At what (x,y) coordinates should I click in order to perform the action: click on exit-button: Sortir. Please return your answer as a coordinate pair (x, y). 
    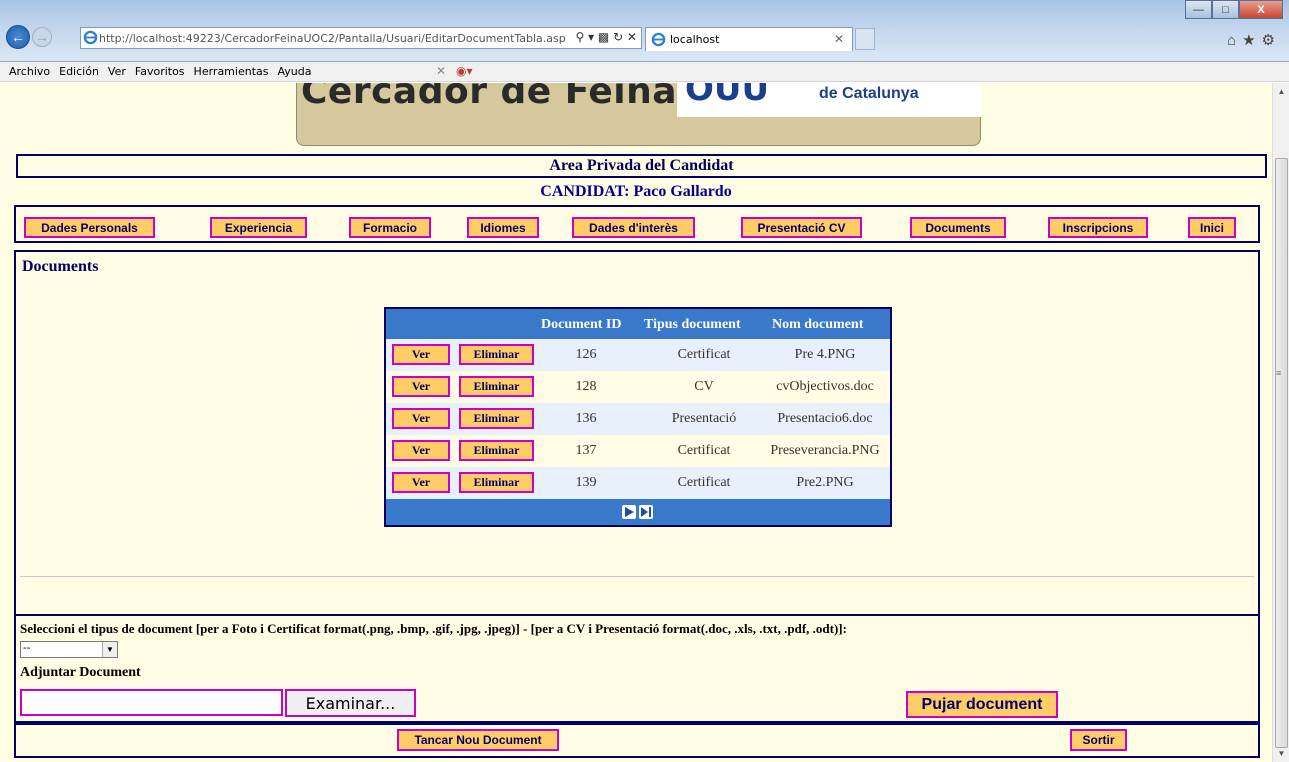
    Looking at the image, I should click on (1098, 740).